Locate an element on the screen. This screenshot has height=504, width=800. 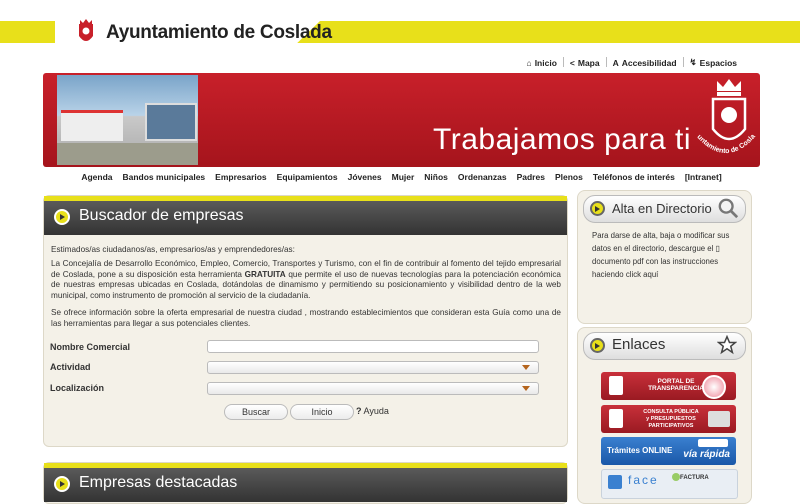
ayuda-label: Ayuda is located at coordinates (376, 411).